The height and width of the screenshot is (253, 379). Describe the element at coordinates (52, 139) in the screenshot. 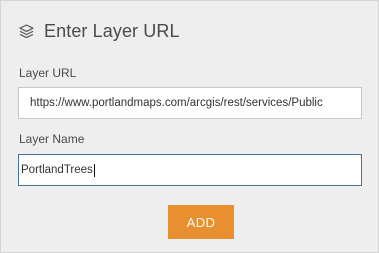

I see `layer-name-label: Layer Name` at that location.